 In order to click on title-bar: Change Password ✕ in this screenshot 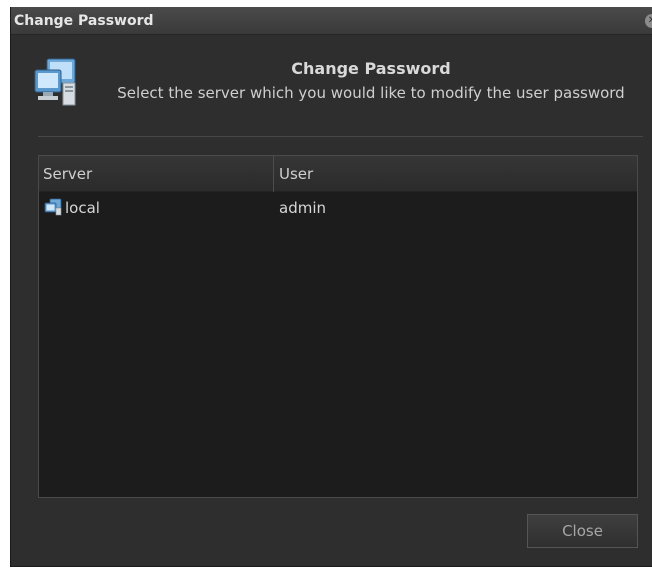, I will do `click(331, 21)`.